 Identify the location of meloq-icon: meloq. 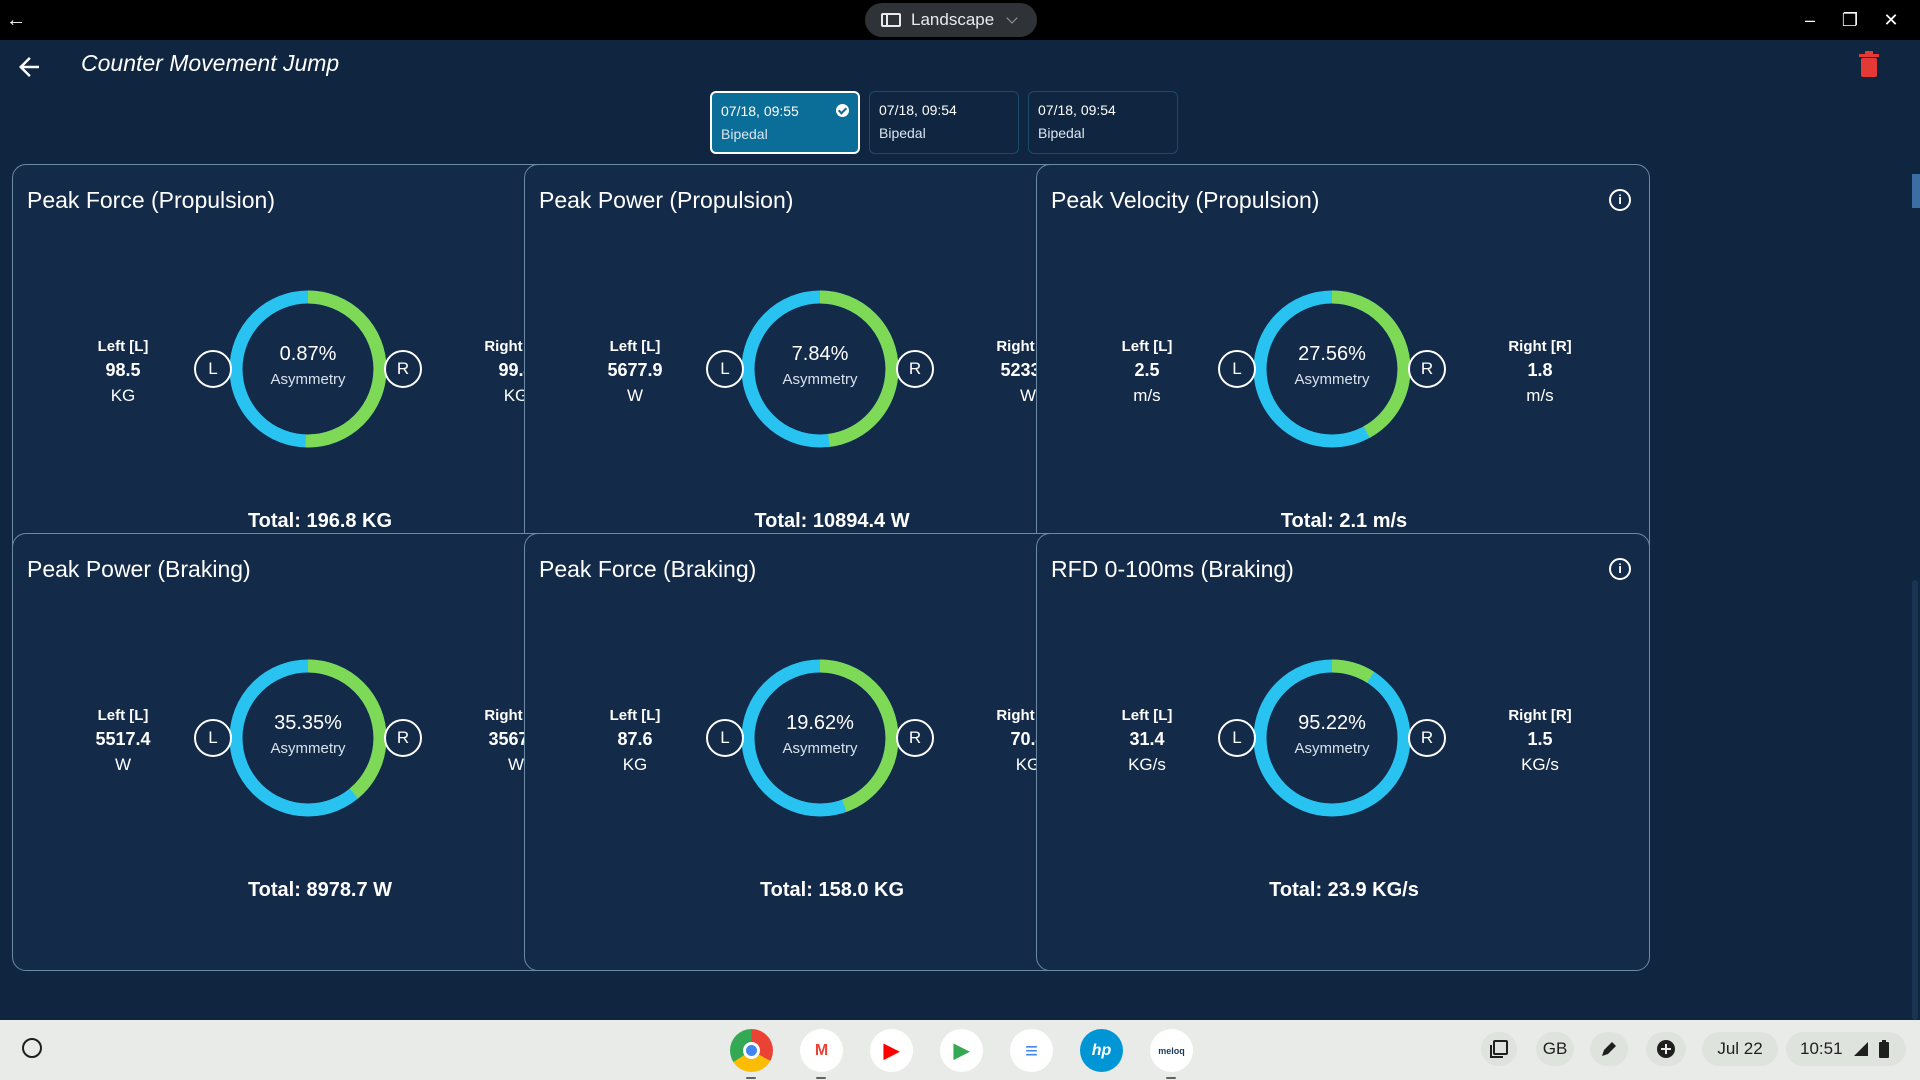
(1171, 1054).